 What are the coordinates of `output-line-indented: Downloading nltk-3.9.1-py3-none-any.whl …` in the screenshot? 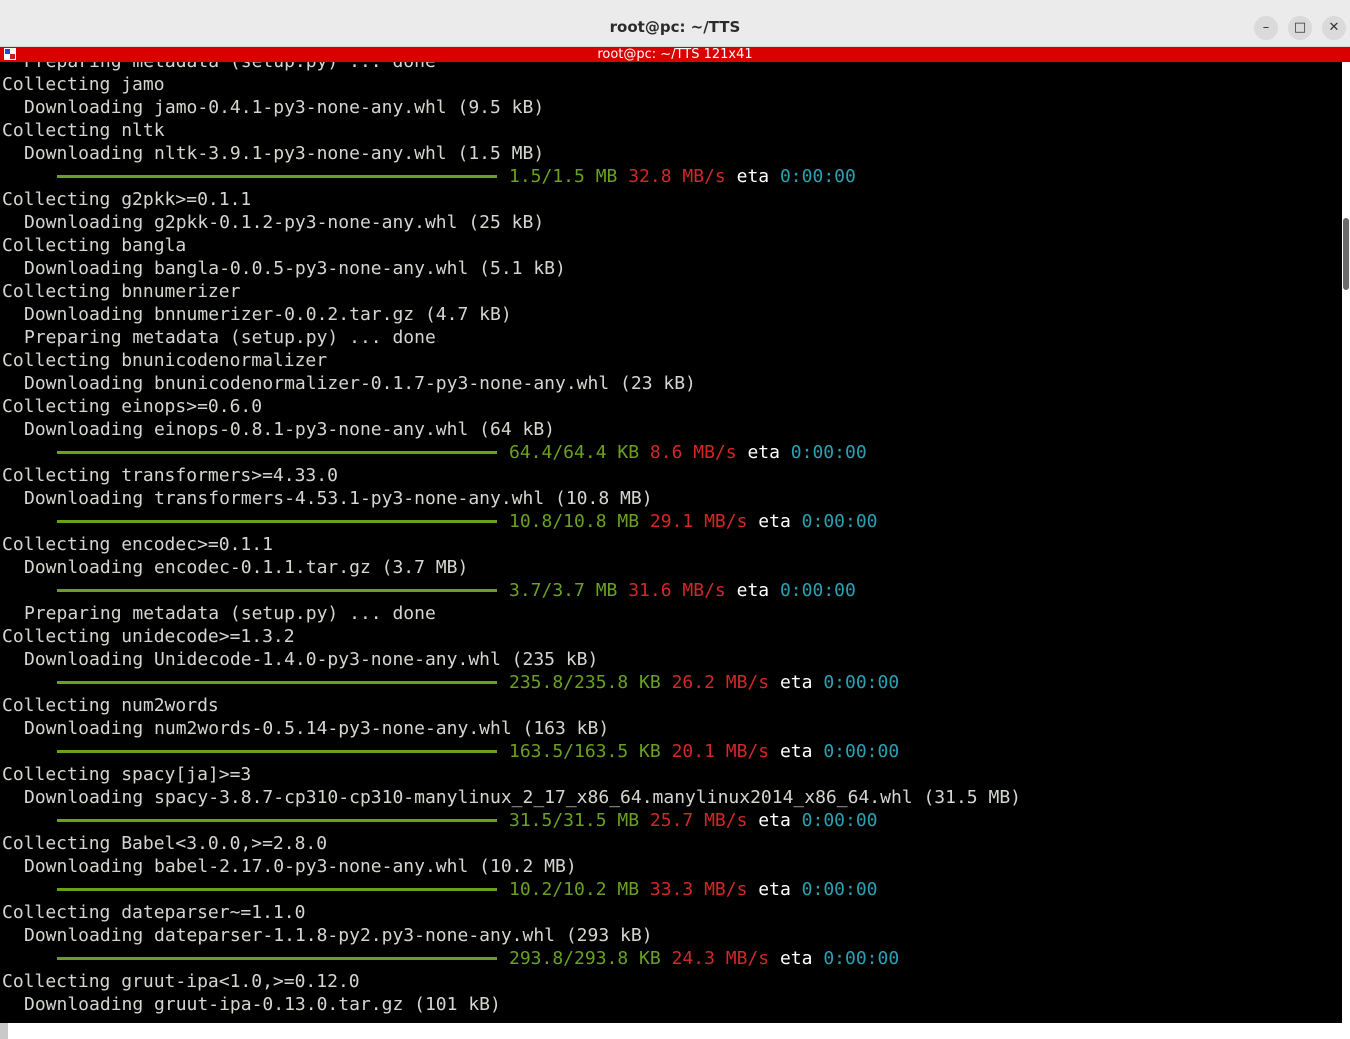 It's located at (511, 153).